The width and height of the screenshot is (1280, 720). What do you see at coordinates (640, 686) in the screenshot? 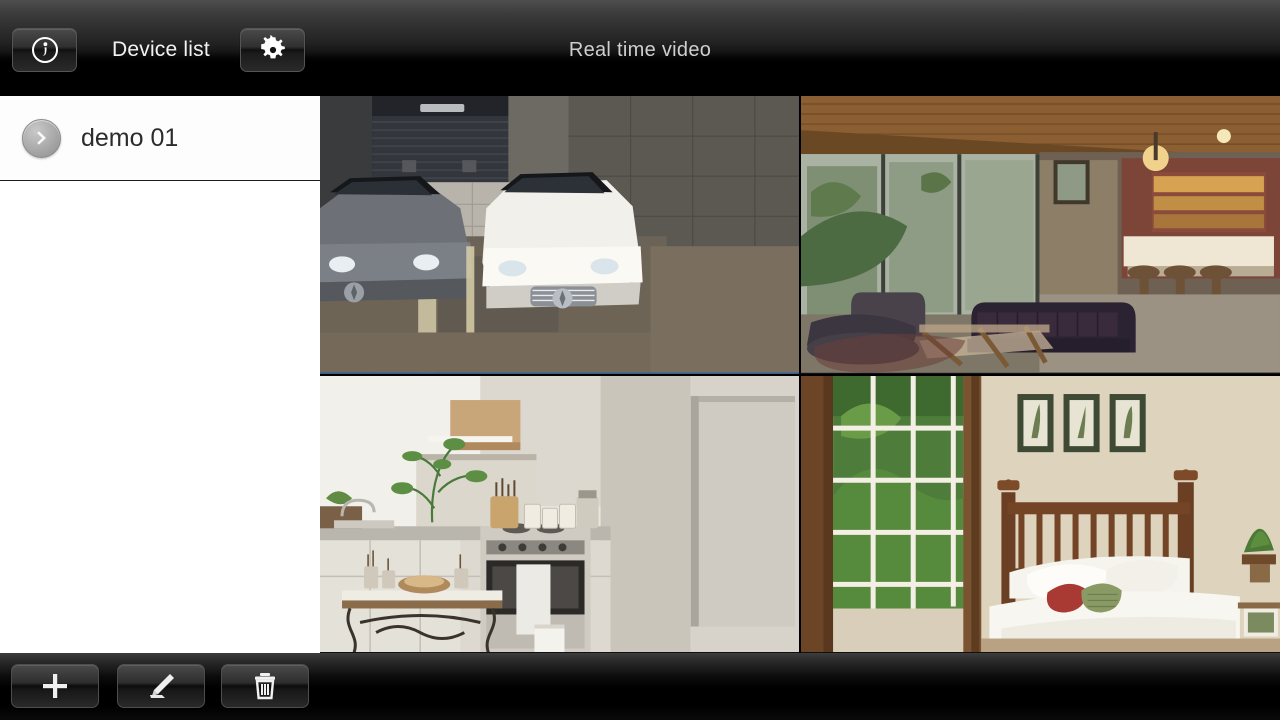
I see `bottom-toolbar: 16` at bounding box center [640, 686].